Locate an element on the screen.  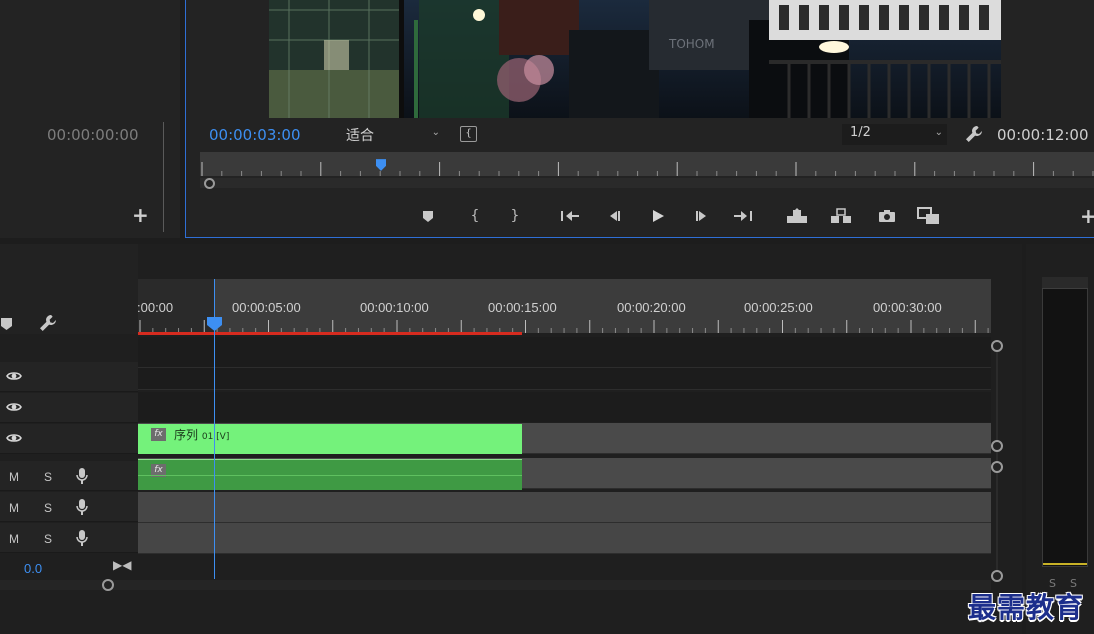
step-forward-icon is located at coordinates (701, 216).